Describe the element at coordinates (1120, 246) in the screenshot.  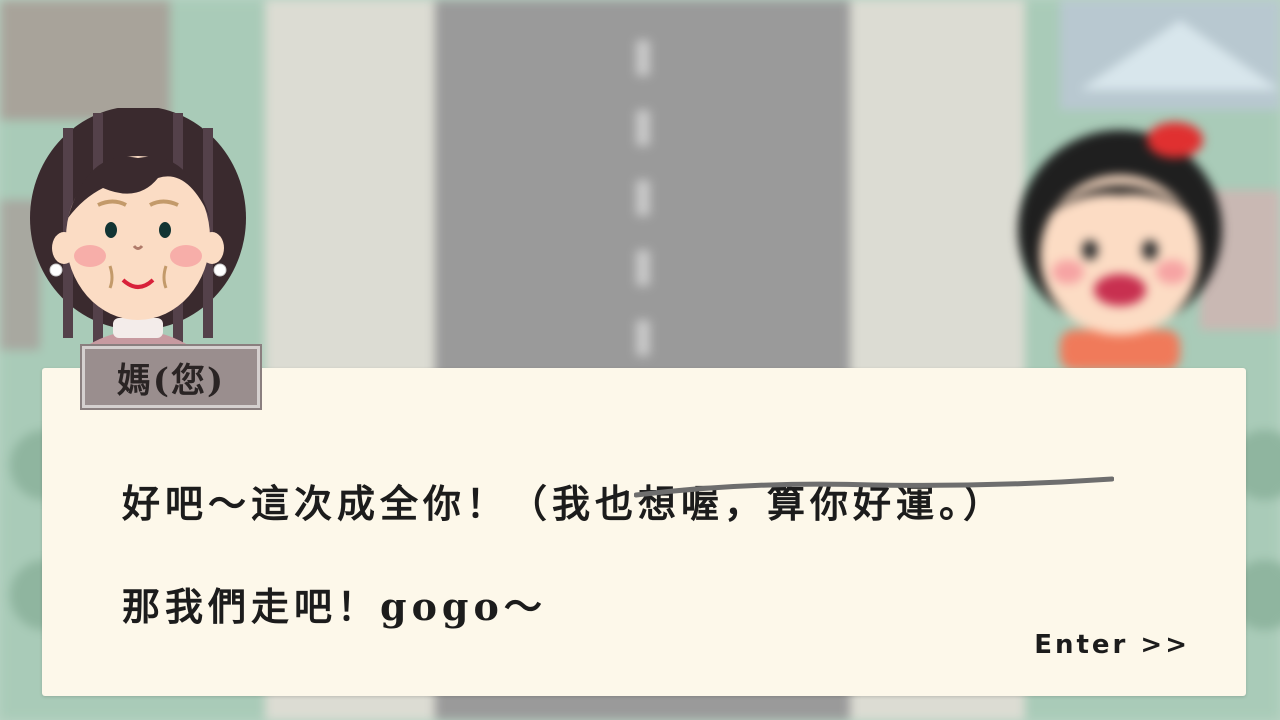
I see `girl-avatar` at that location.